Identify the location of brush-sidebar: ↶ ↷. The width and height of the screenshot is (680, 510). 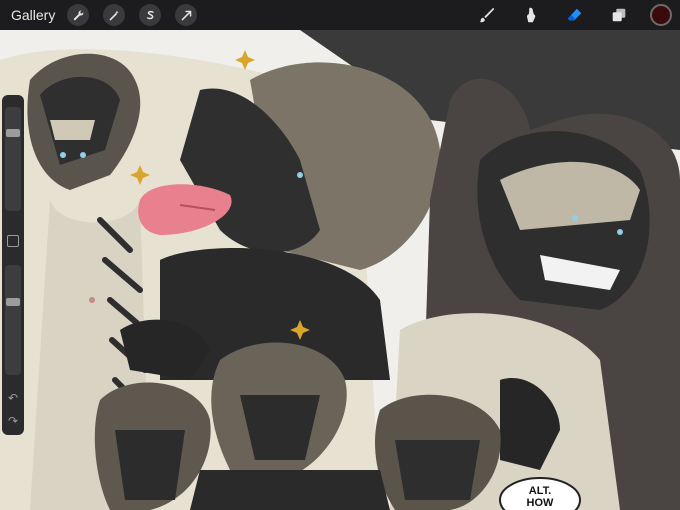
(13, 265).